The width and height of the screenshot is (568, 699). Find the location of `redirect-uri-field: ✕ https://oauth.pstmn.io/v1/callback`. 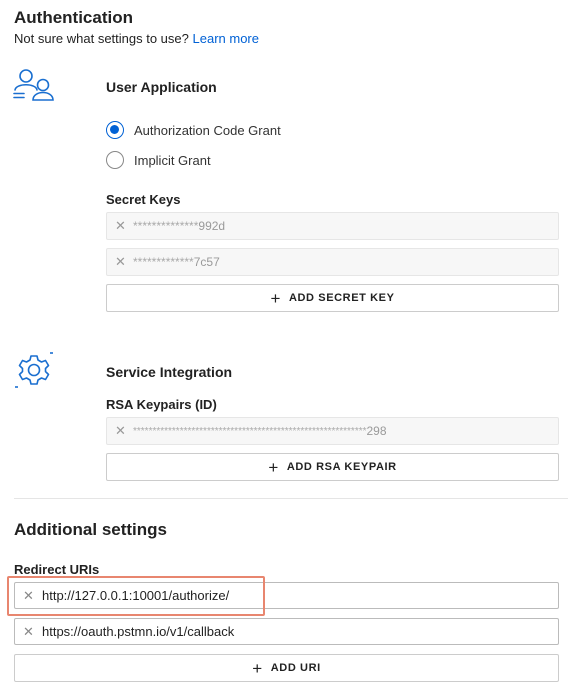

redirect-uri-field: ✕ https://oauth.pstmn.io/v1/callback is located at coordinates (286, 631).